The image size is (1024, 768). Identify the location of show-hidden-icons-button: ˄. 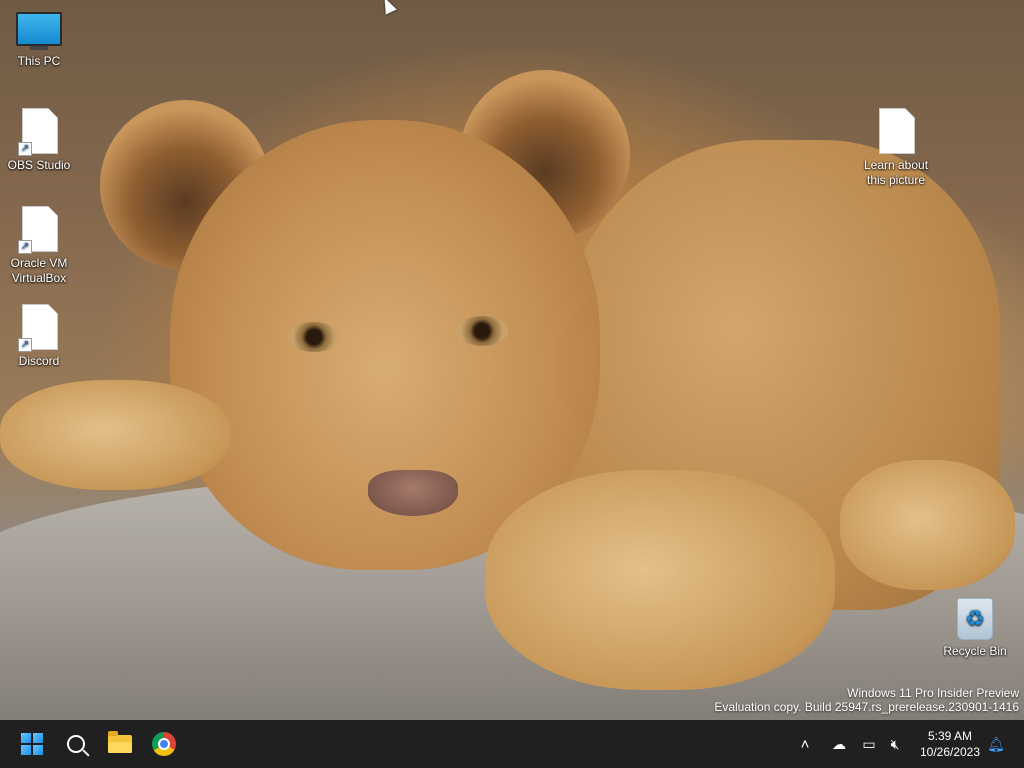
(805, 744).